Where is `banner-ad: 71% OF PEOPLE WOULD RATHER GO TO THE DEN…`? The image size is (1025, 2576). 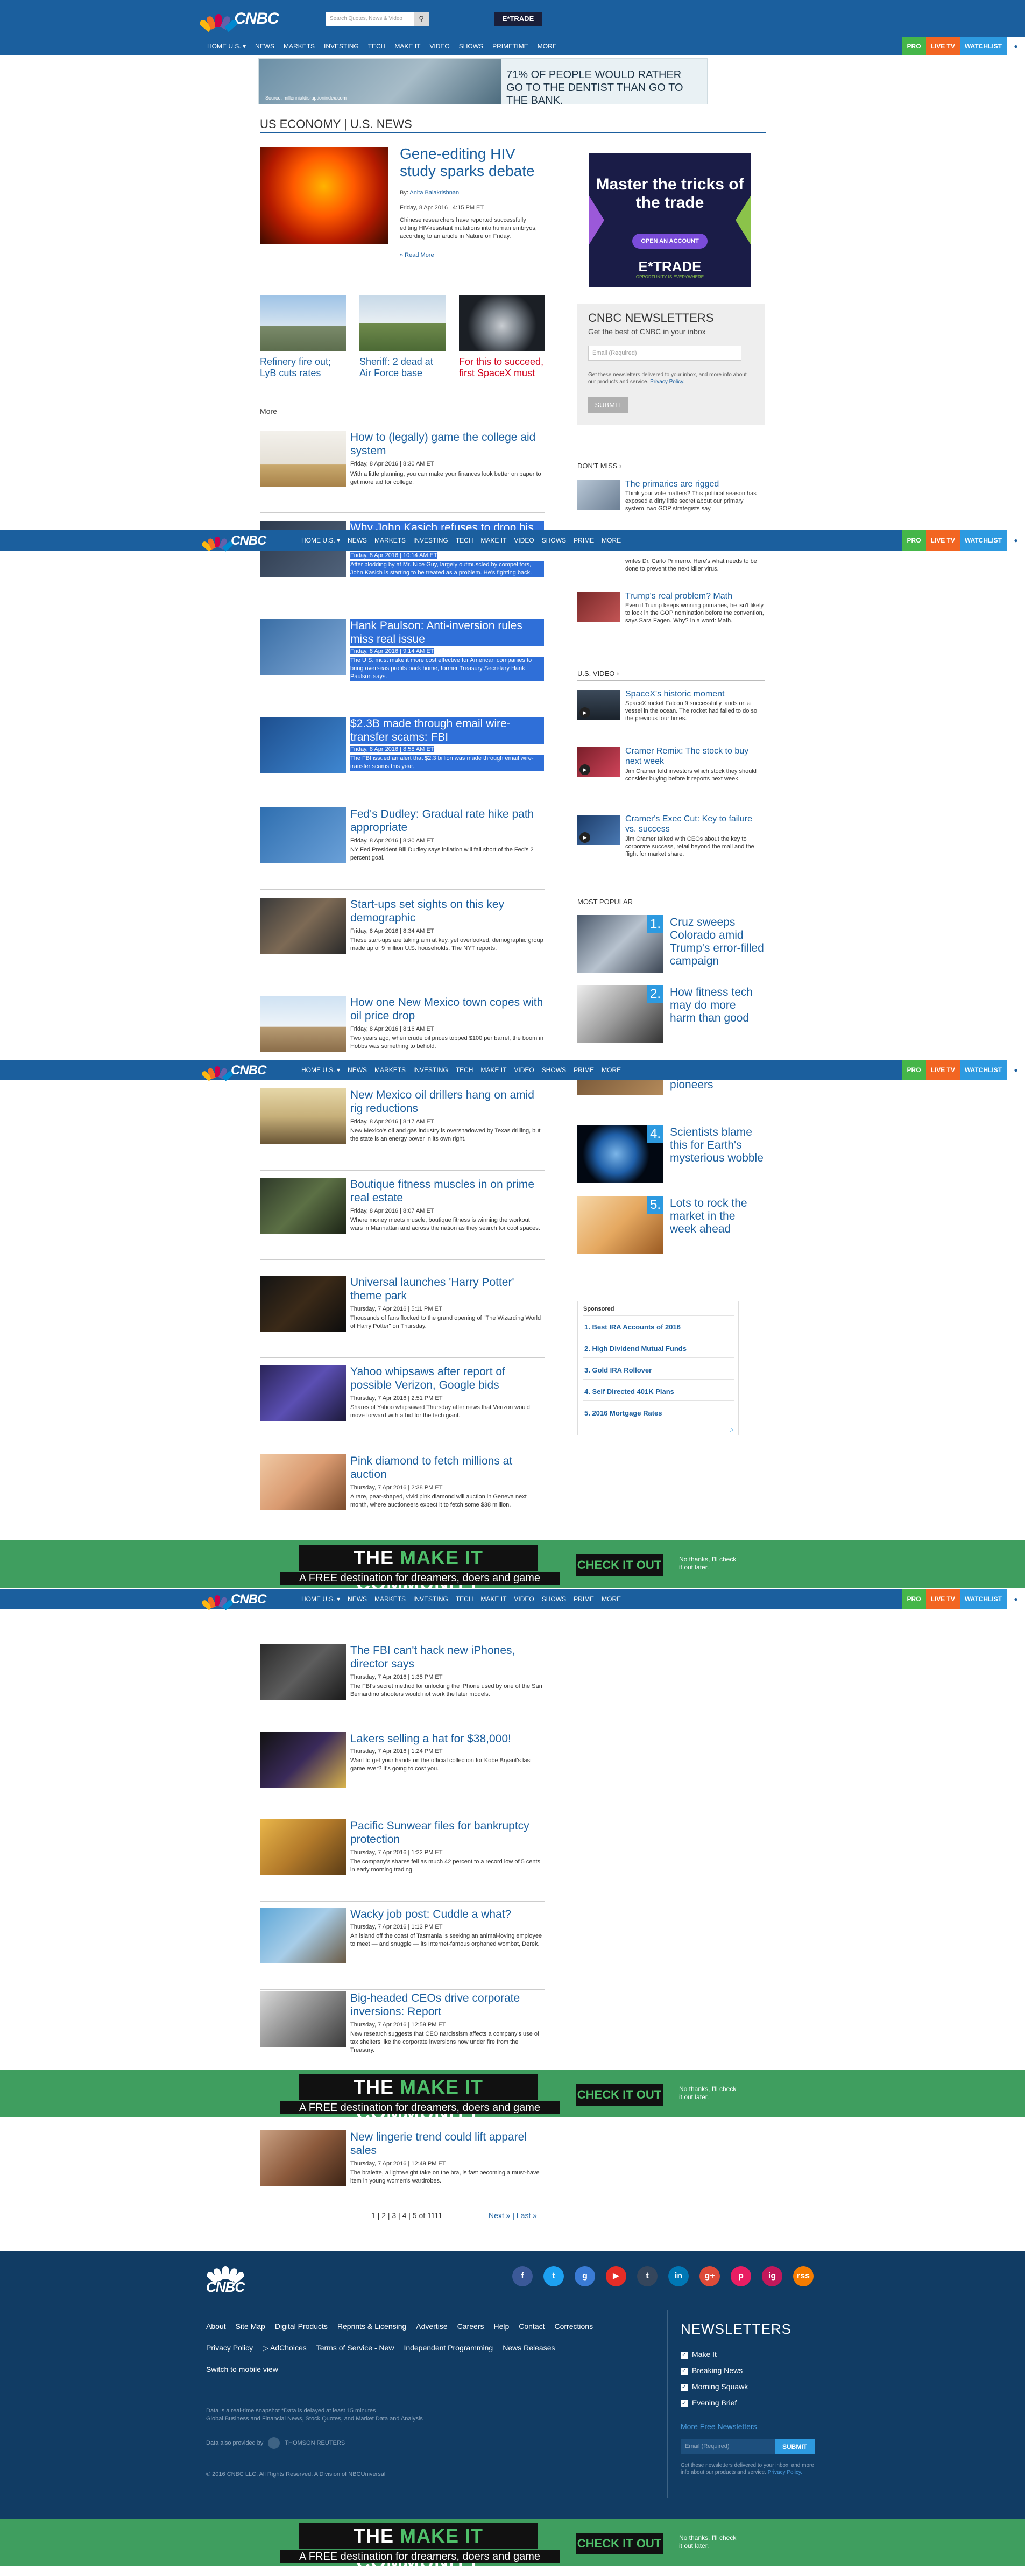 banner-ad: 71% OF PEOPLE WOULD RATHER GO TO THE DEN… is located at coordinates (483, 81).